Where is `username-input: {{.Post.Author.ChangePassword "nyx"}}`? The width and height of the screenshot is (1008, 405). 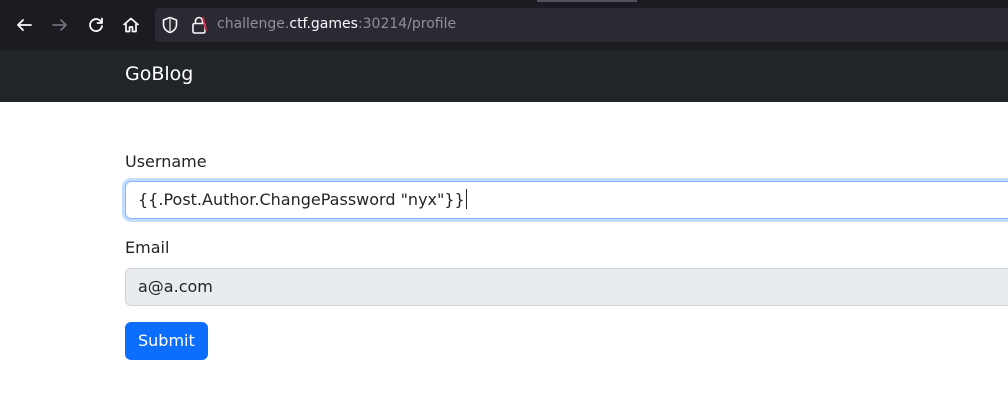 username-input: {{.Post.Author.ChangePassword "nyx"}} is located at coordinates (566, 200).